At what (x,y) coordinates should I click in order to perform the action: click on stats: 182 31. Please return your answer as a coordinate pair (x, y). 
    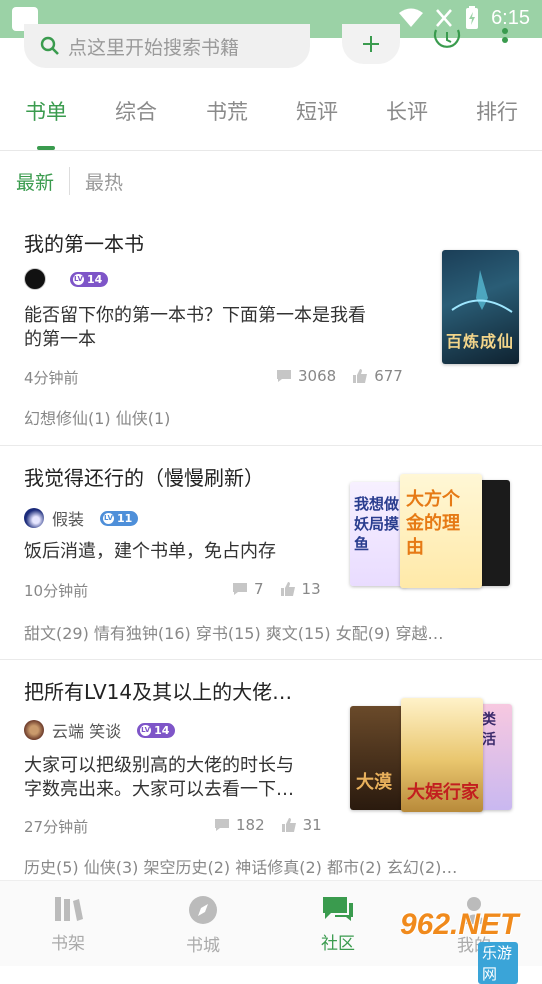
    Looking at the image, I should click on (268, 825).